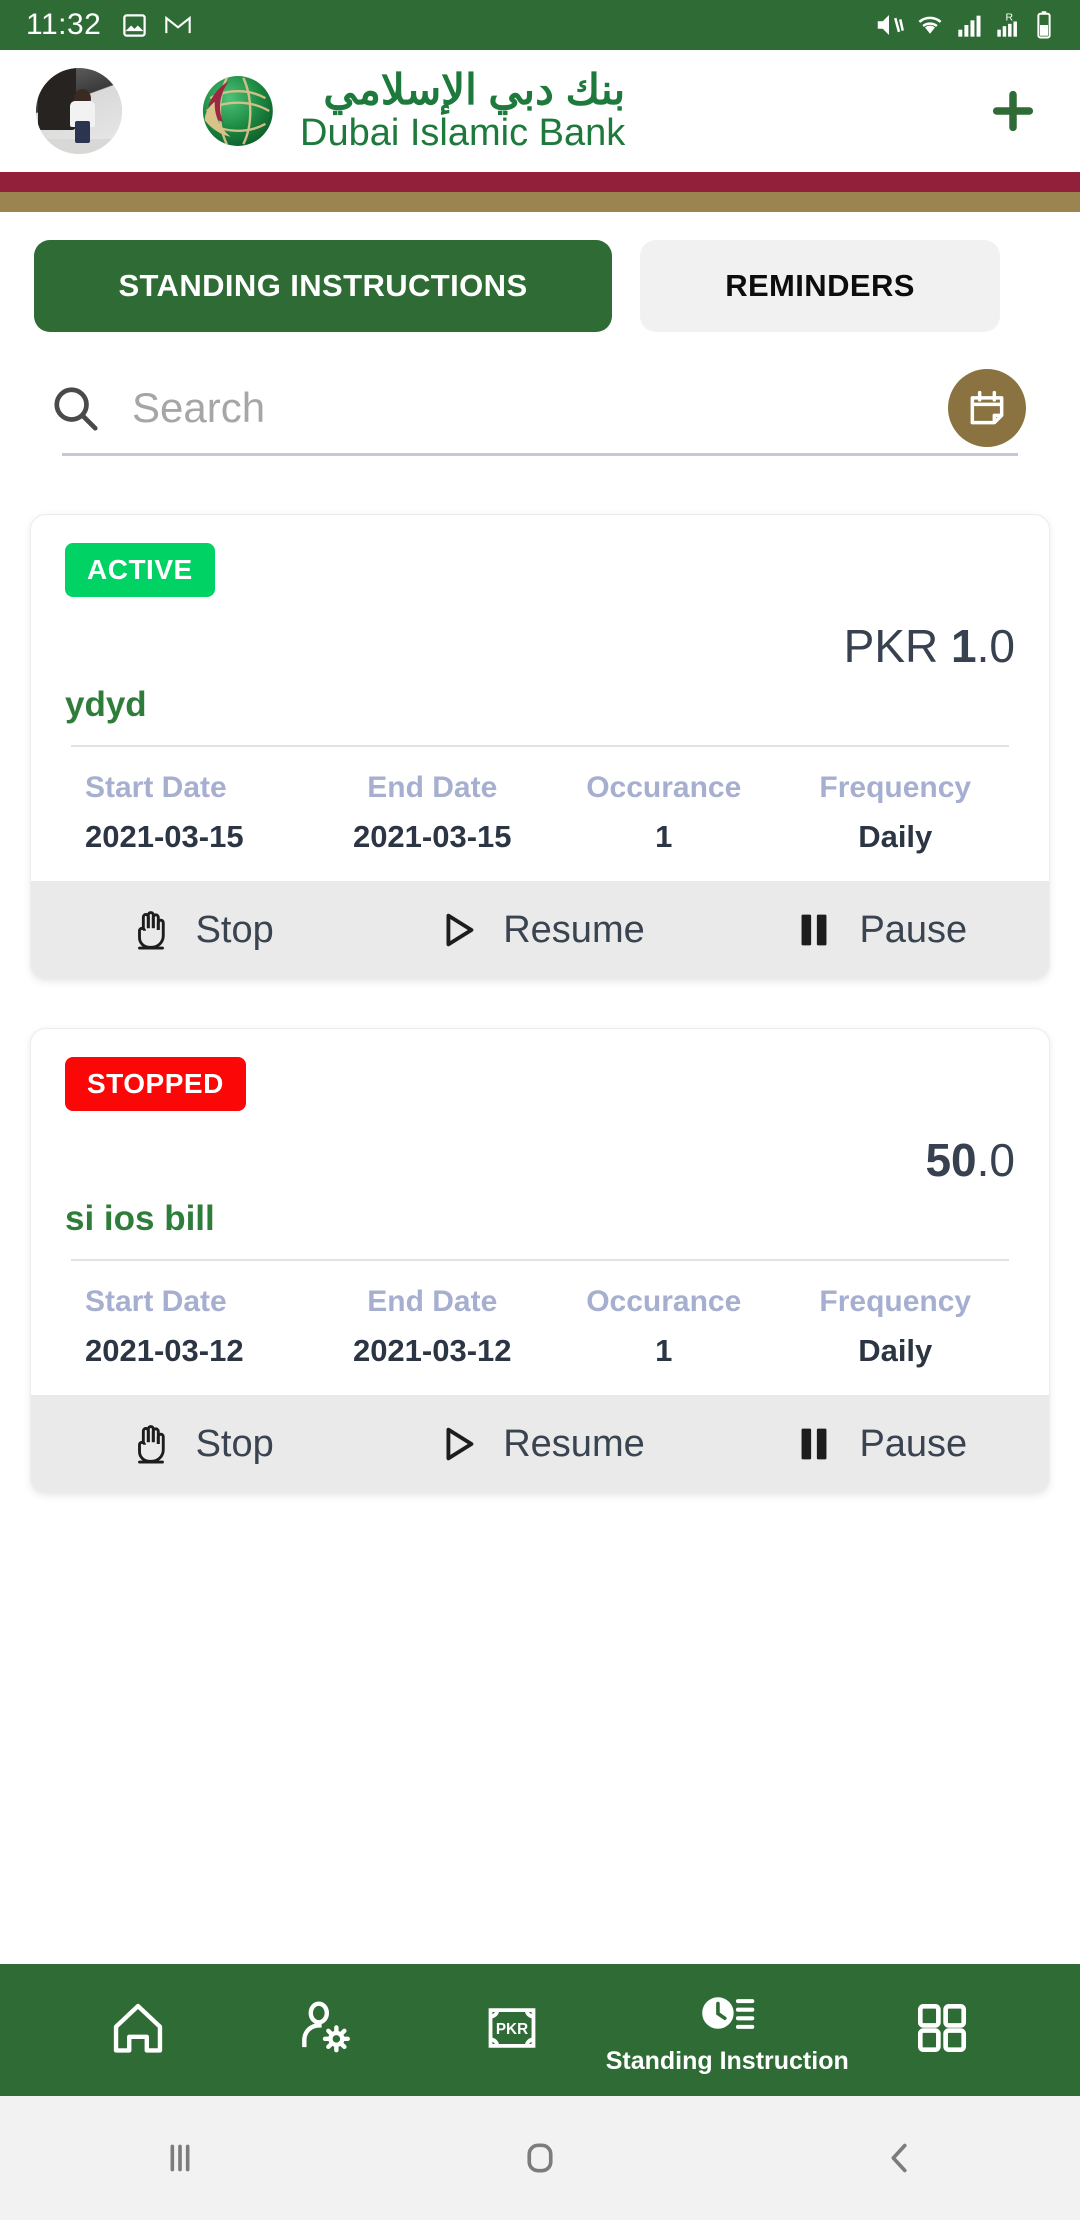 This screenshot has height=2220, width=1080. I want to click on battery-icon, so click(1044, 25).